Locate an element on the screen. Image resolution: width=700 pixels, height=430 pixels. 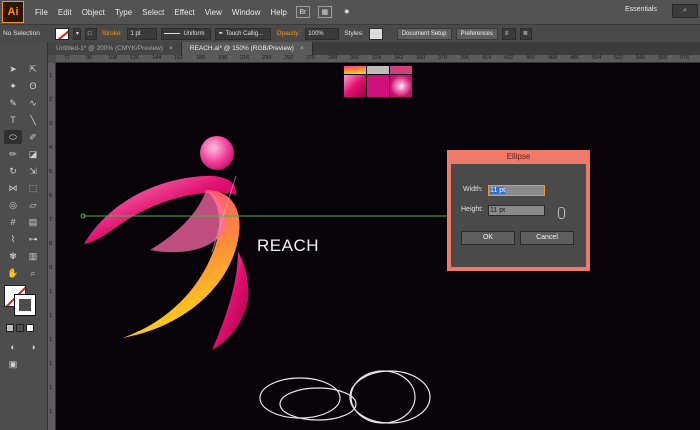
width-field: 11 pt is located at coordinates (516, 190).